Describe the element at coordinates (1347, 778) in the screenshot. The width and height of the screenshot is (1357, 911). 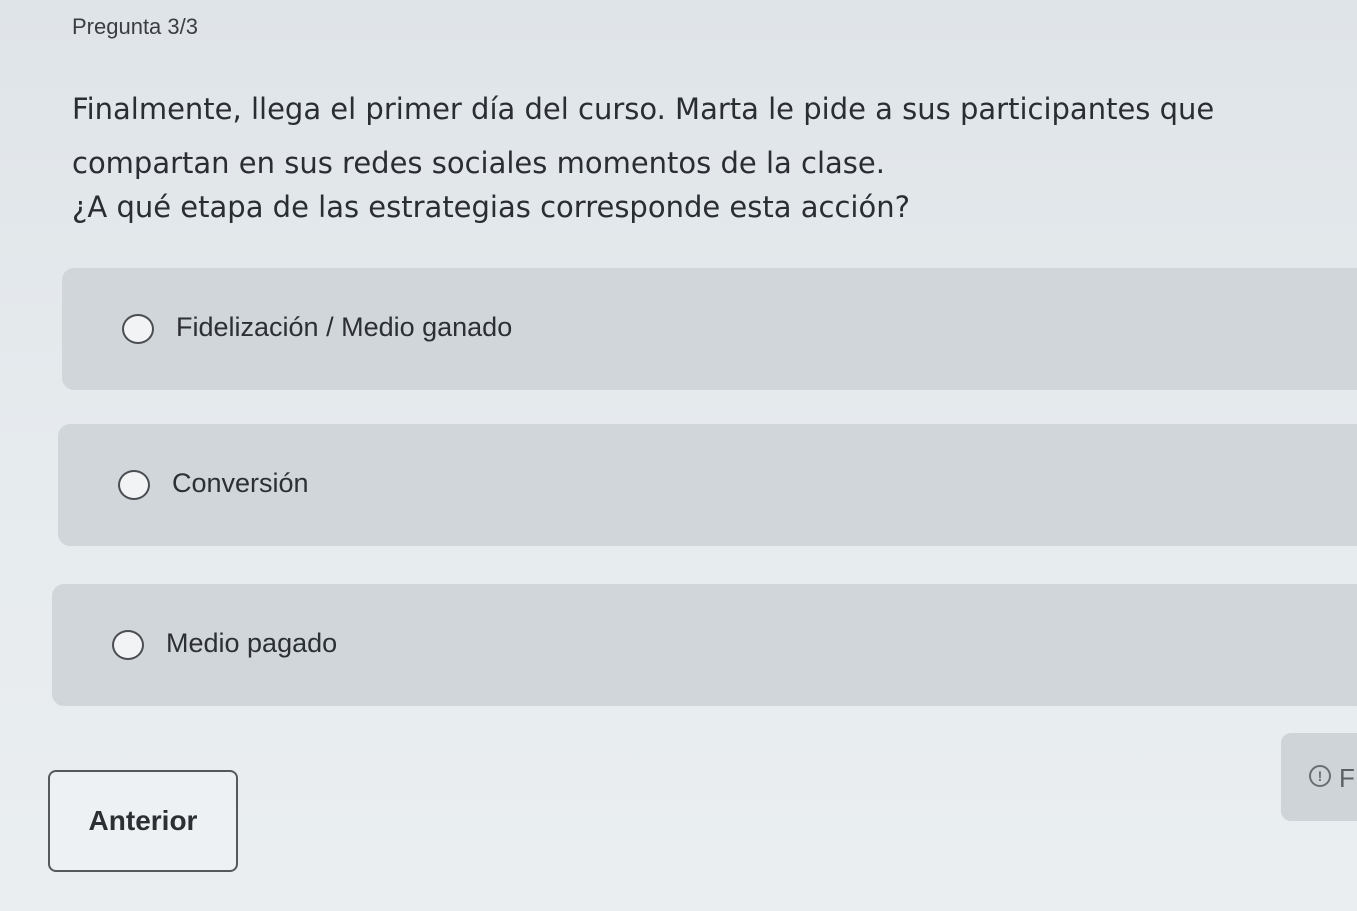
I see `finish-button-label: F` at that location.